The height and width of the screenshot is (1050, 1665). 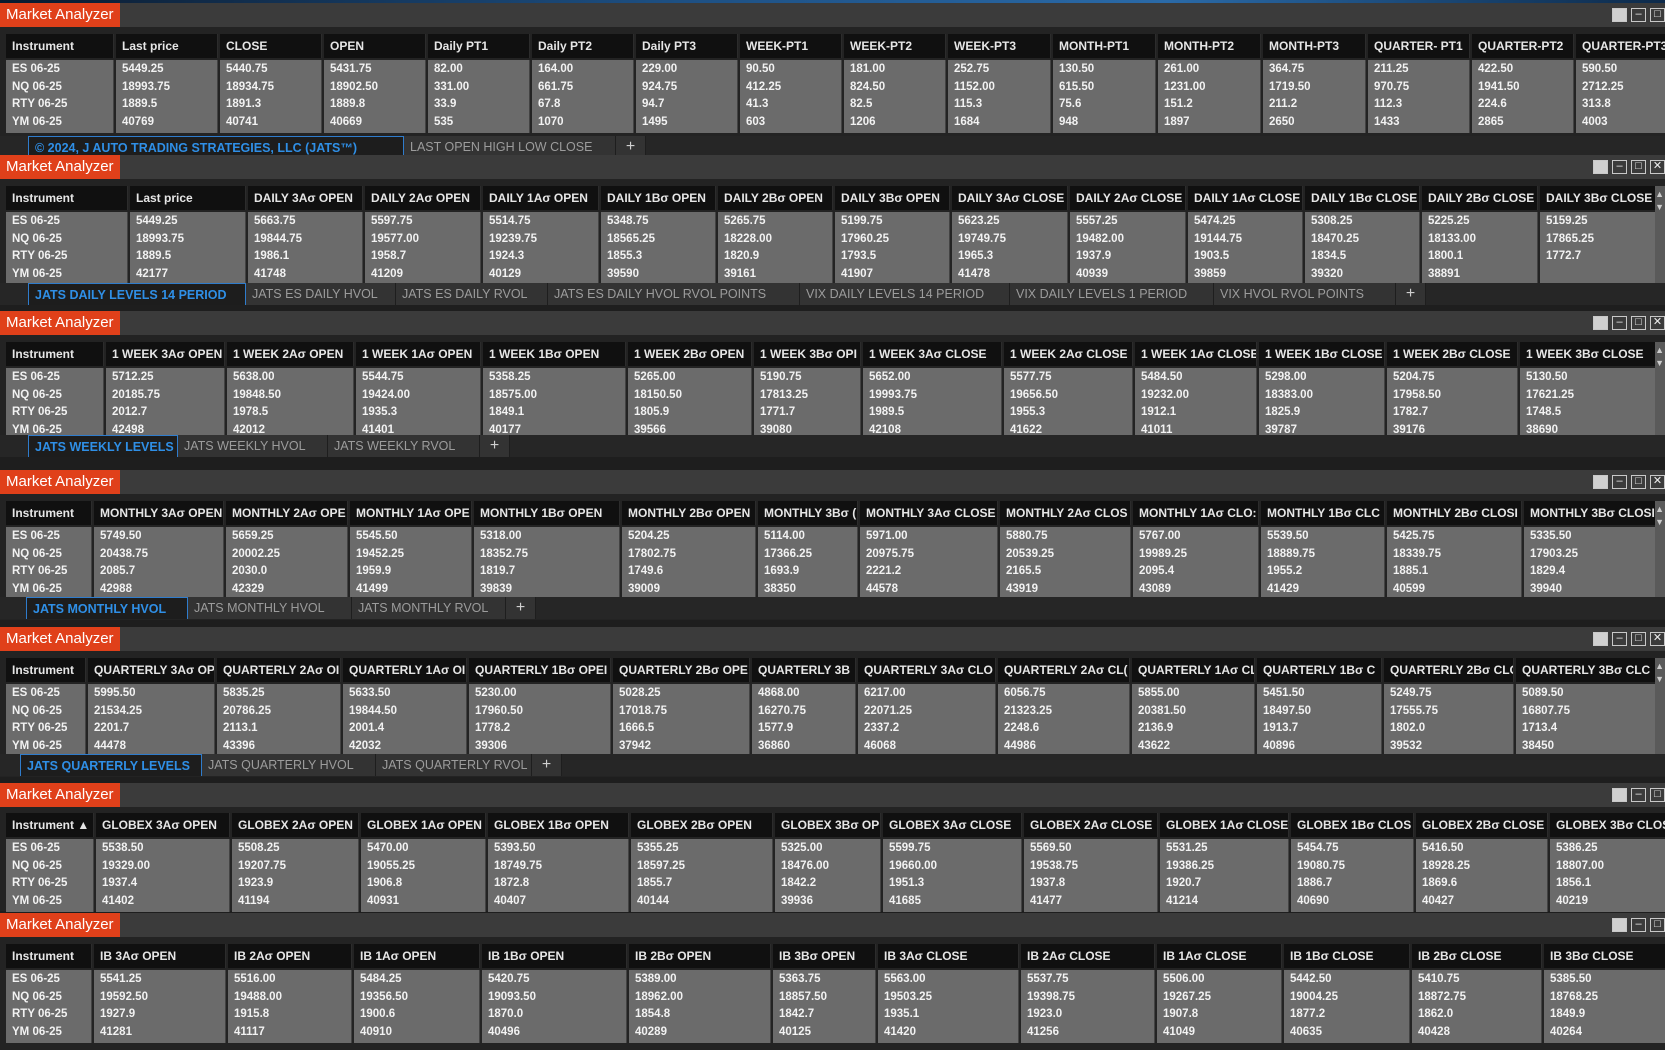 I want to click on instrument-cell: YM 06-25, so click(x=48, y=590).